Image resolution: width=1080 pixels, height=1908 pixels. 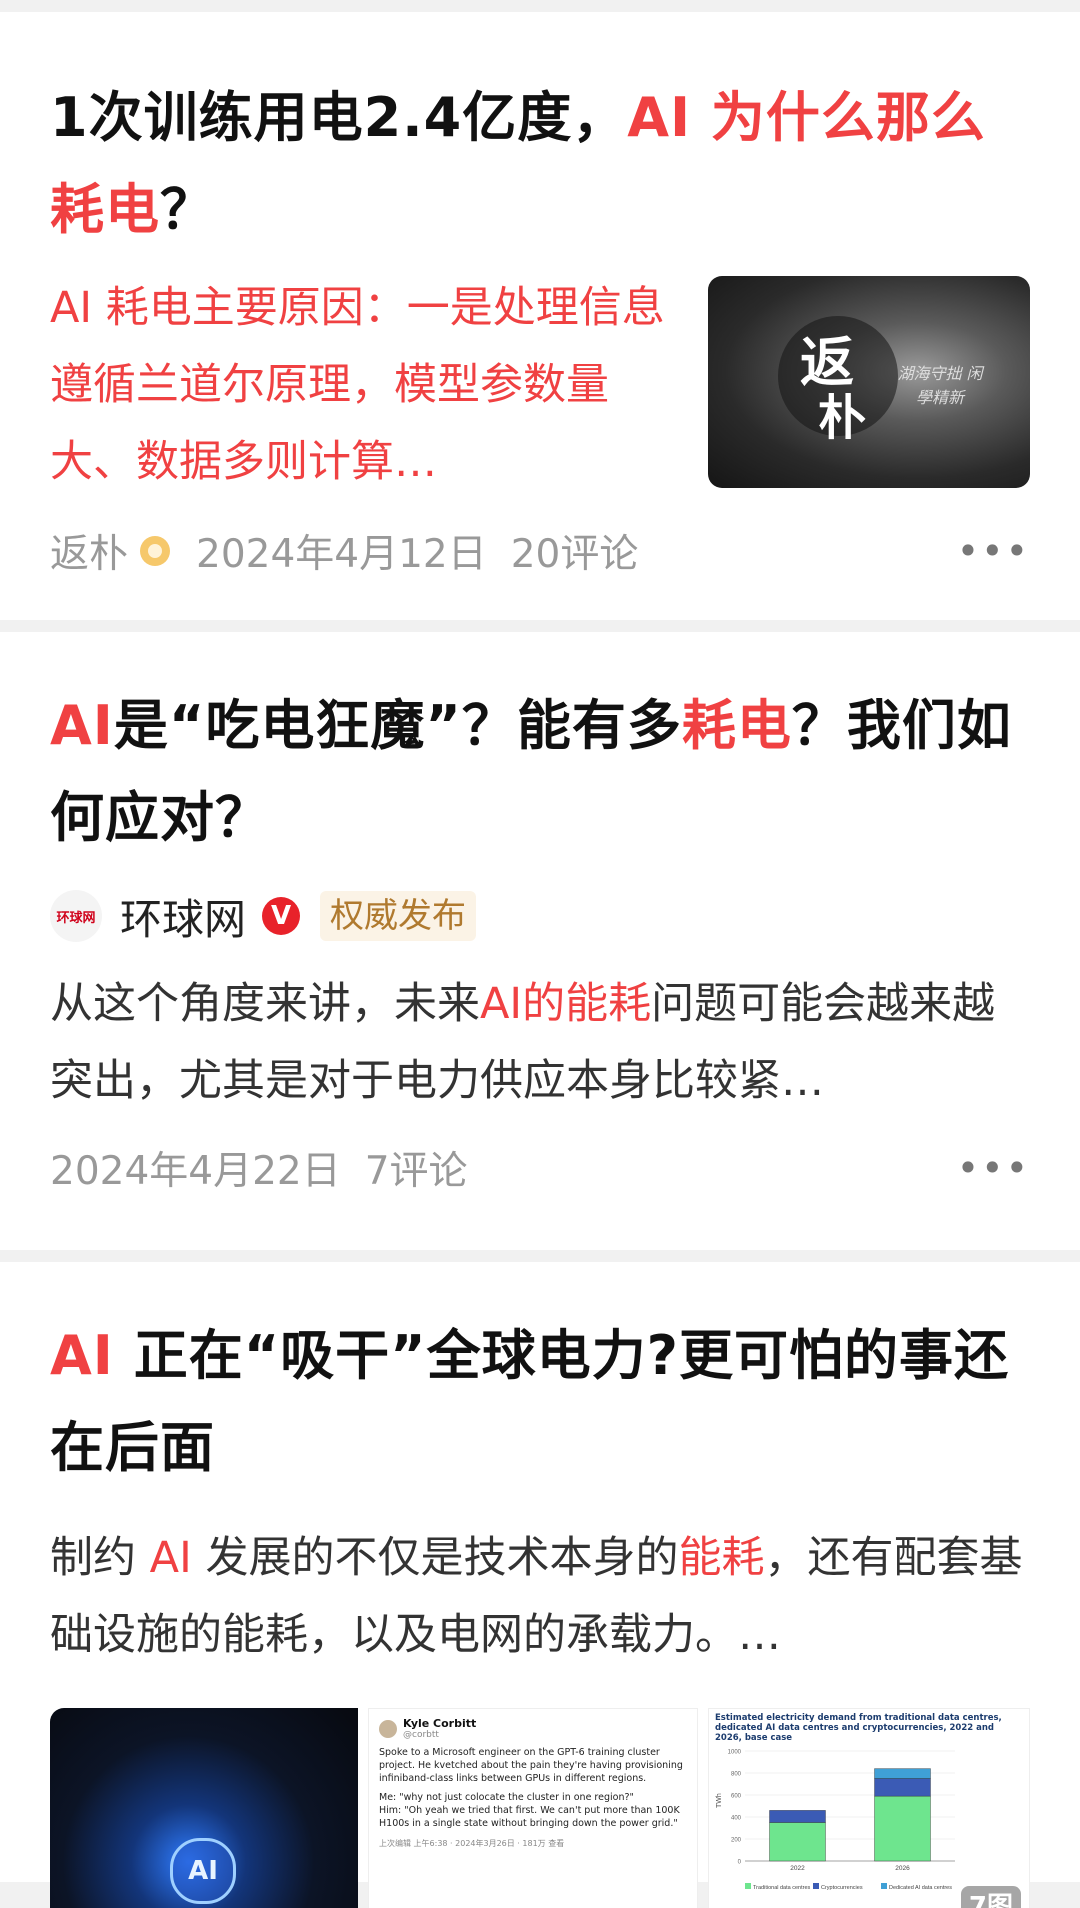 I want to click on article-title: AI是“吃电狂魔”？能有多耗电？我们如何应对？, so click(x=540, y=772).